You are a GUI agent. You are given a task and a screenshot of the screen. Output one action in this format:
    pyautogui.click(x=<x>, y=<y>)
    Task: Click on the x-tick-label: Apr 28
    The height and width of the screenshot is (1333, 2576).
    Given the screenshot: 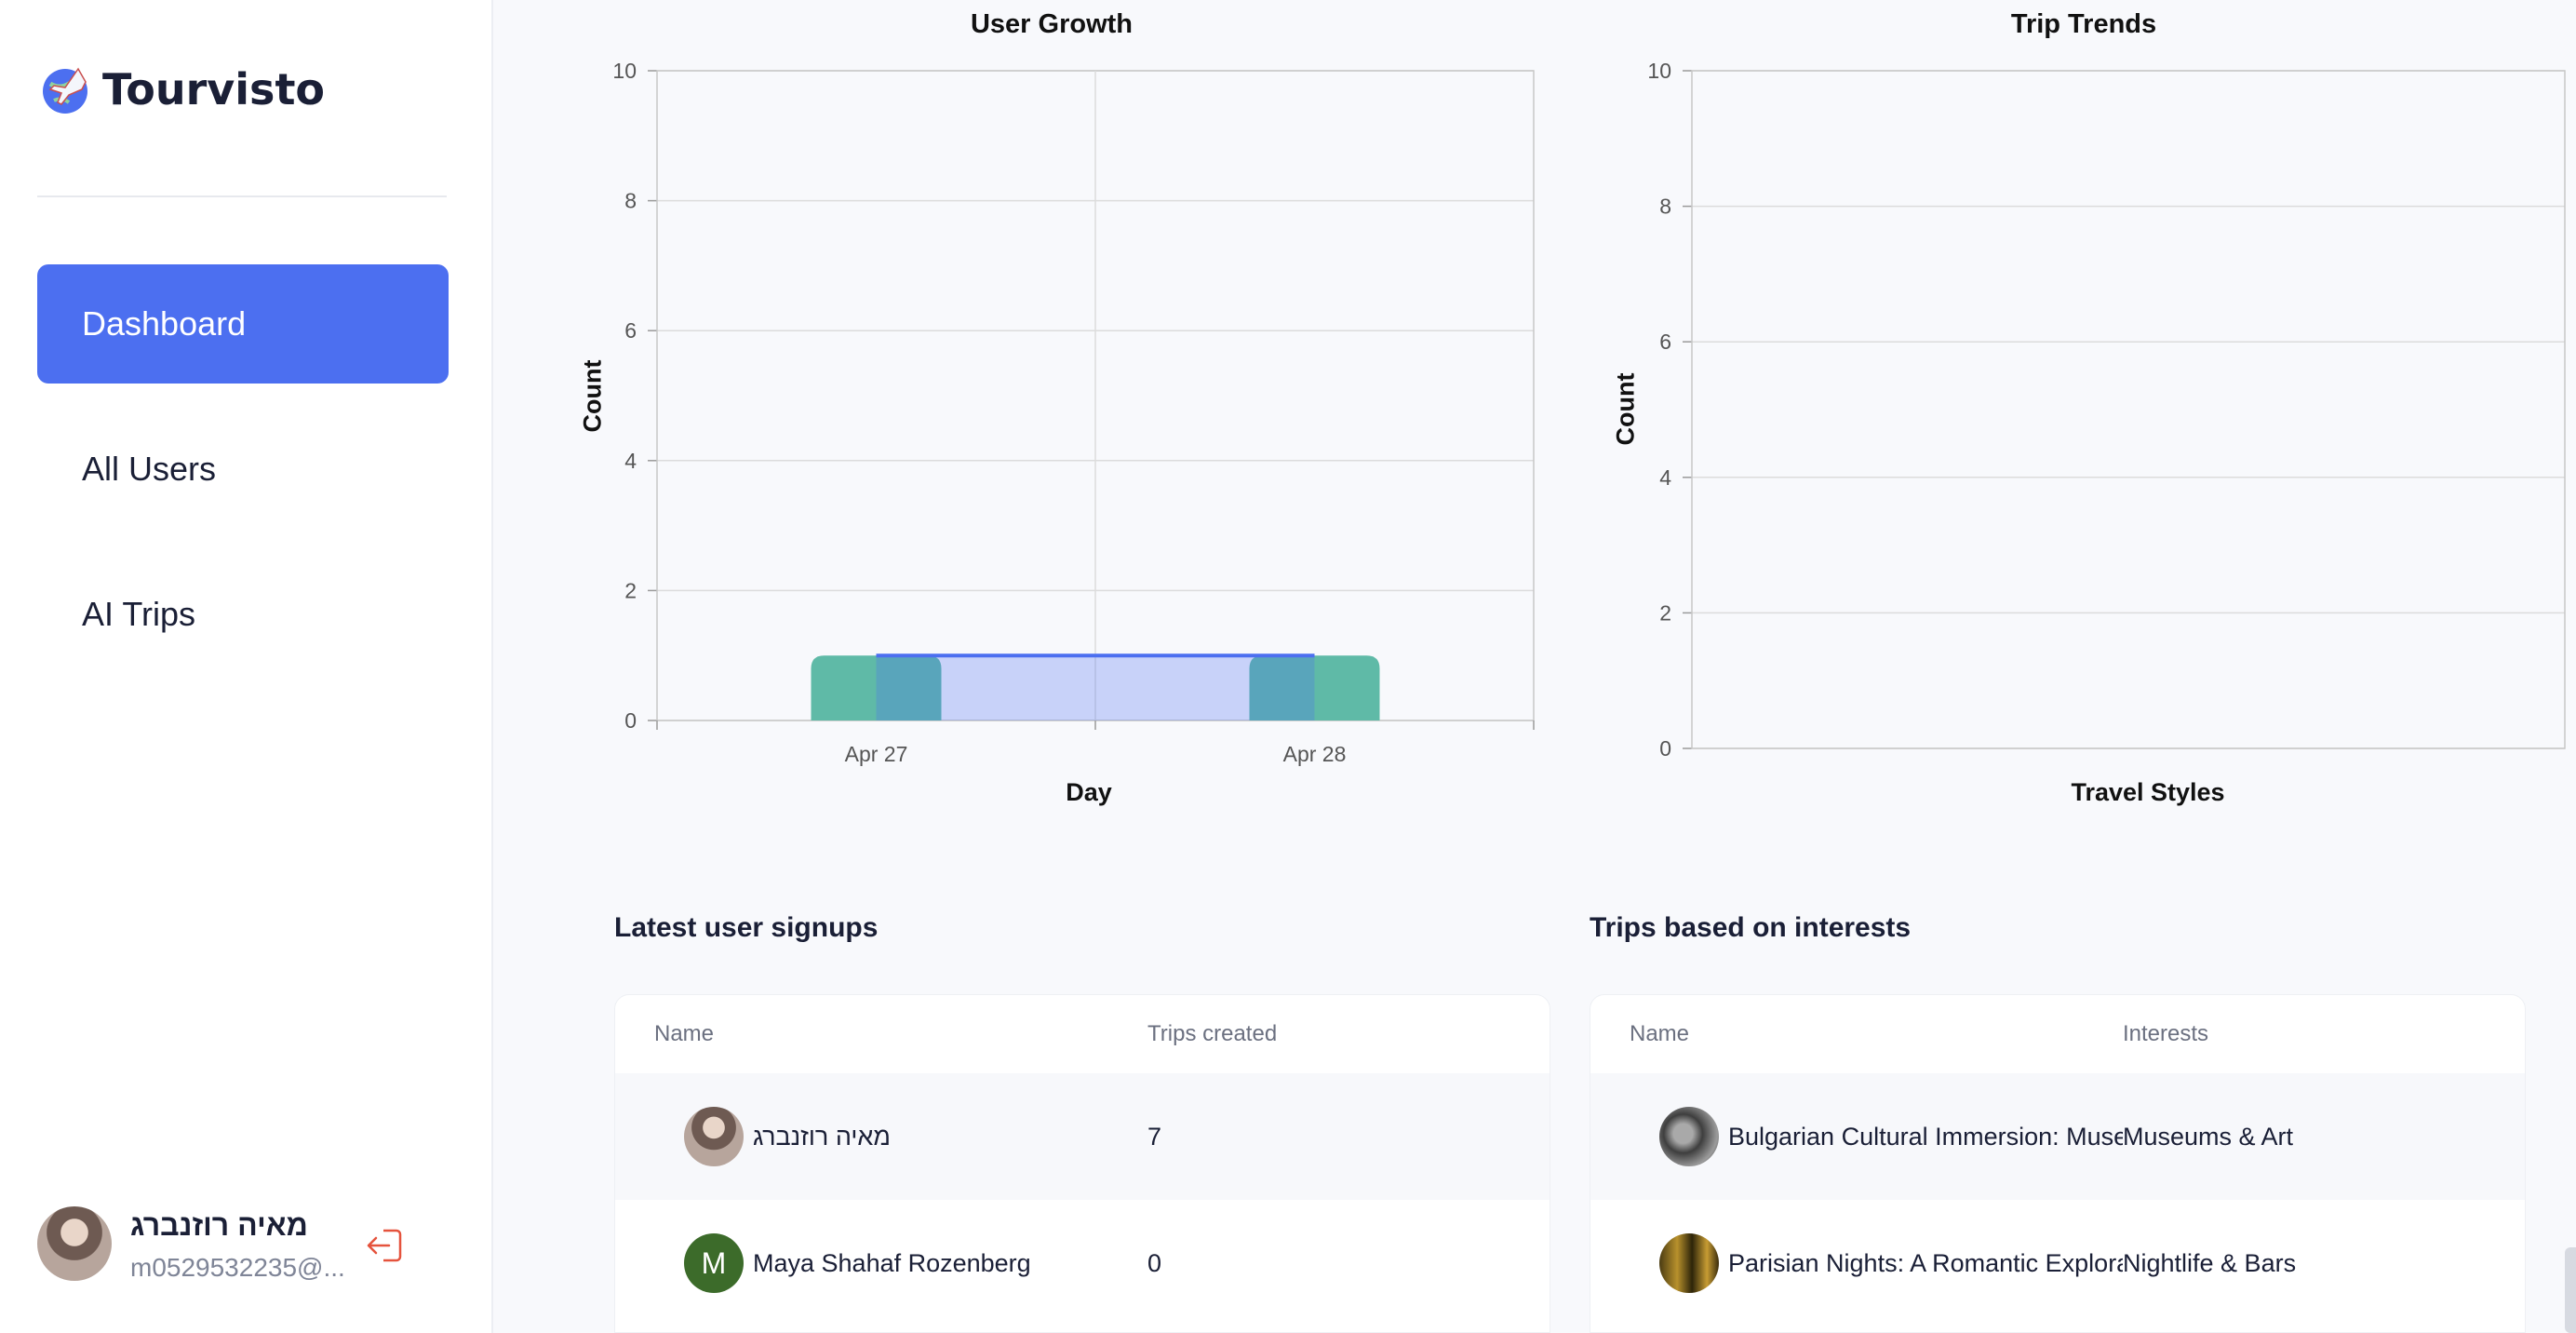 What is the action you would take?
    pyautogui.click(x=1315, y=754)
    